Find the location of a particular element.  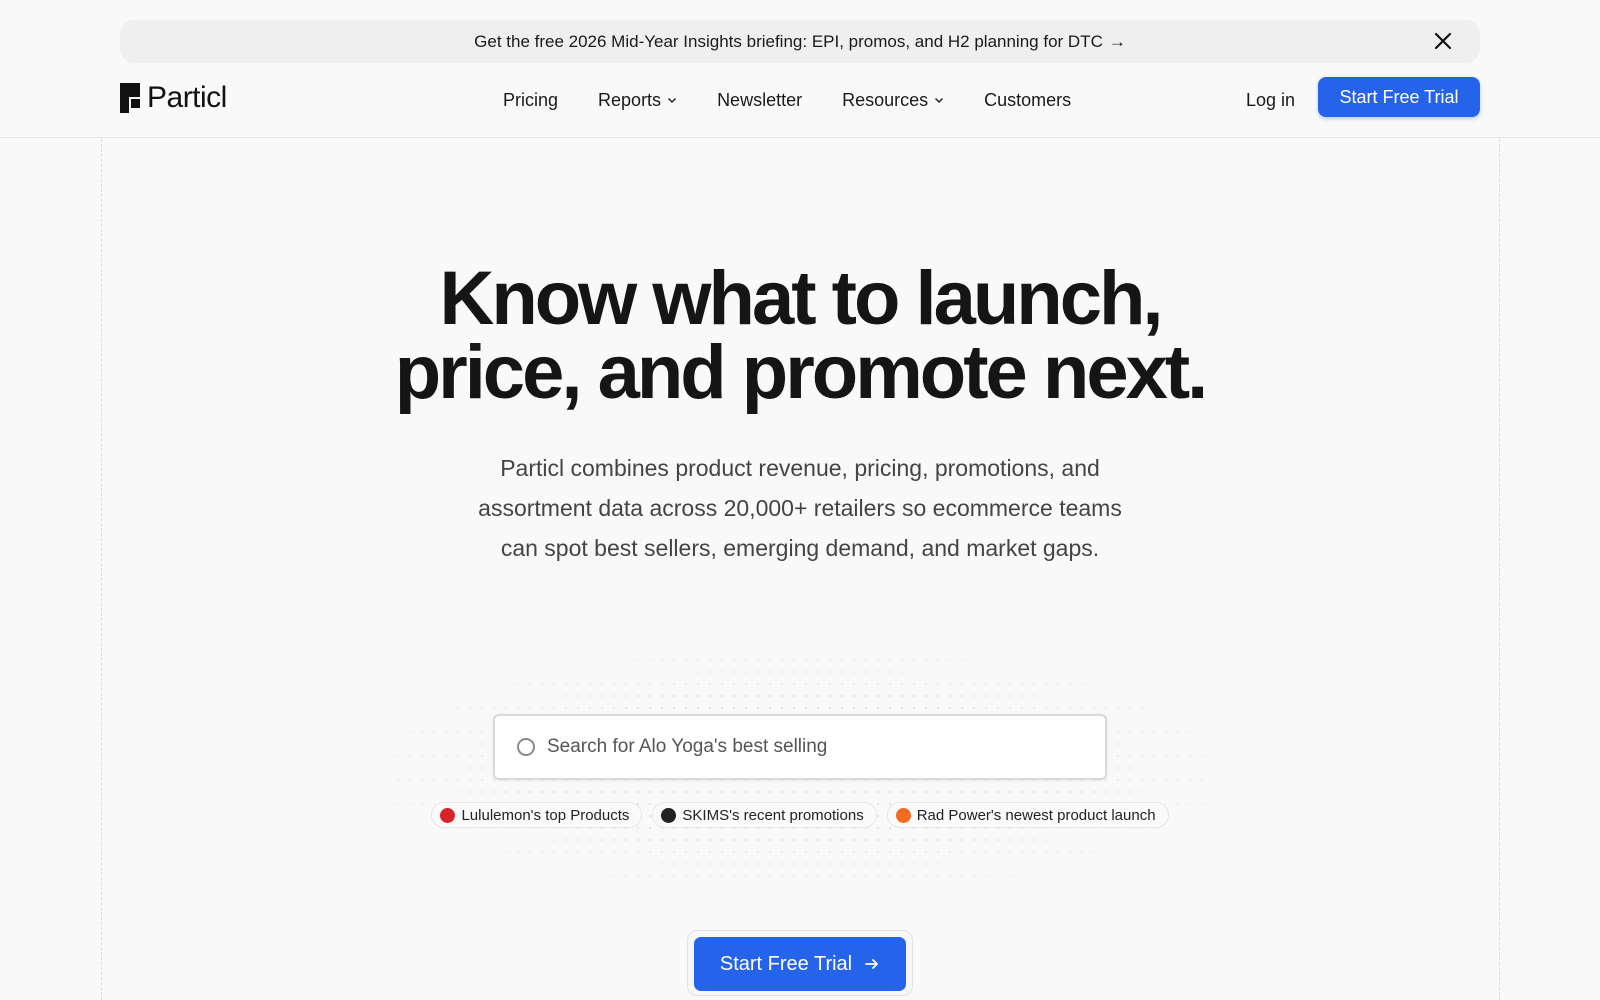

nav-label: Newsletter is located at coordinates (760, 99).